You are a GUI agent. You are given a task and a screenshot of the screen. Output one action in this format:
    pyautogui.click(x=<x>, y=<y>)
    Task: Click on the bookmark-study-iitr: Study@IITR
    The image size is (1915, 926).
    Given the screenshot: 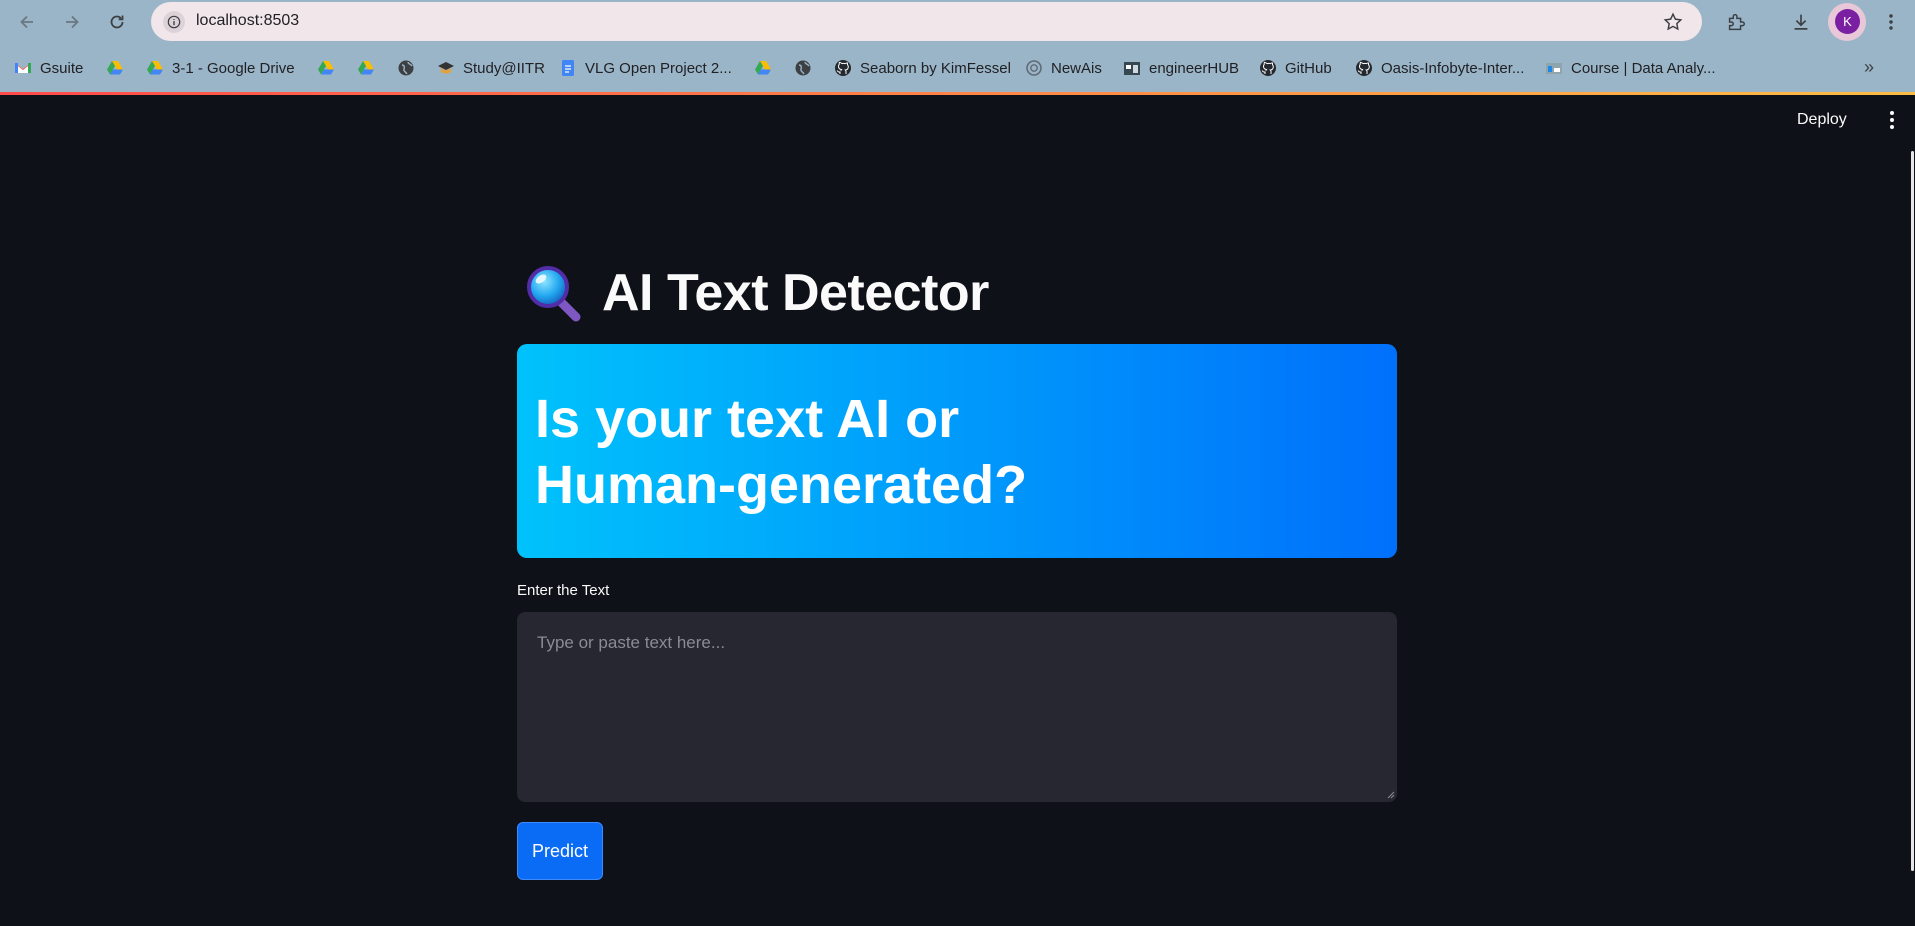 What is the action you would take?
    pyautogui.click(x=491, y=68)
    